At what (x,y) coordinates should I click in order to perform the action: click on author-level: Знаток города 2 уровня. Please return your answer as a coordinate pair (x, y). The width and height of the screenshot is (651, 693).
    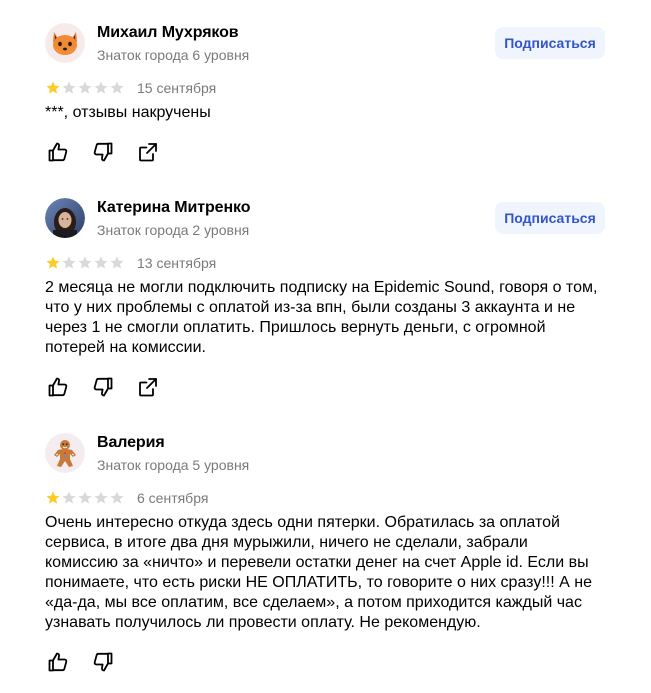
    Looking at the image, I should click on (173, 230).